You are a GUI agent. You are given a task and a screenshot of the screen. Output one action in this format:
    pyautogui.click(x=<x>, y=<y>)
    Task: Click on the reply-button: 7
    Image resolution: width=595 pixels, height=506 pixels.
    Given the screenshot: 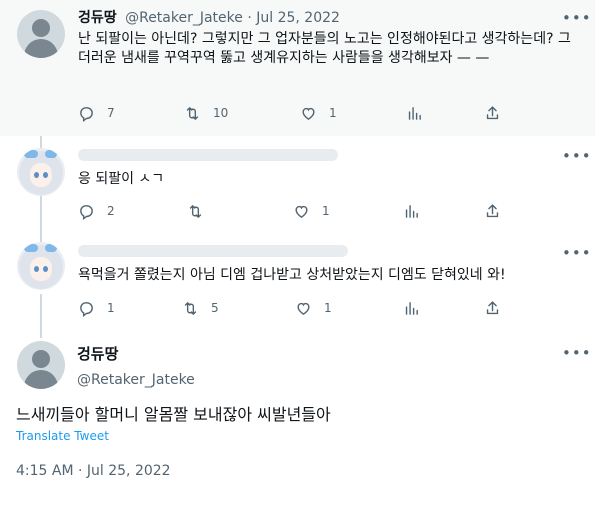 What is the action you would take?
    pyautogui.click(x=96, y=113)
    